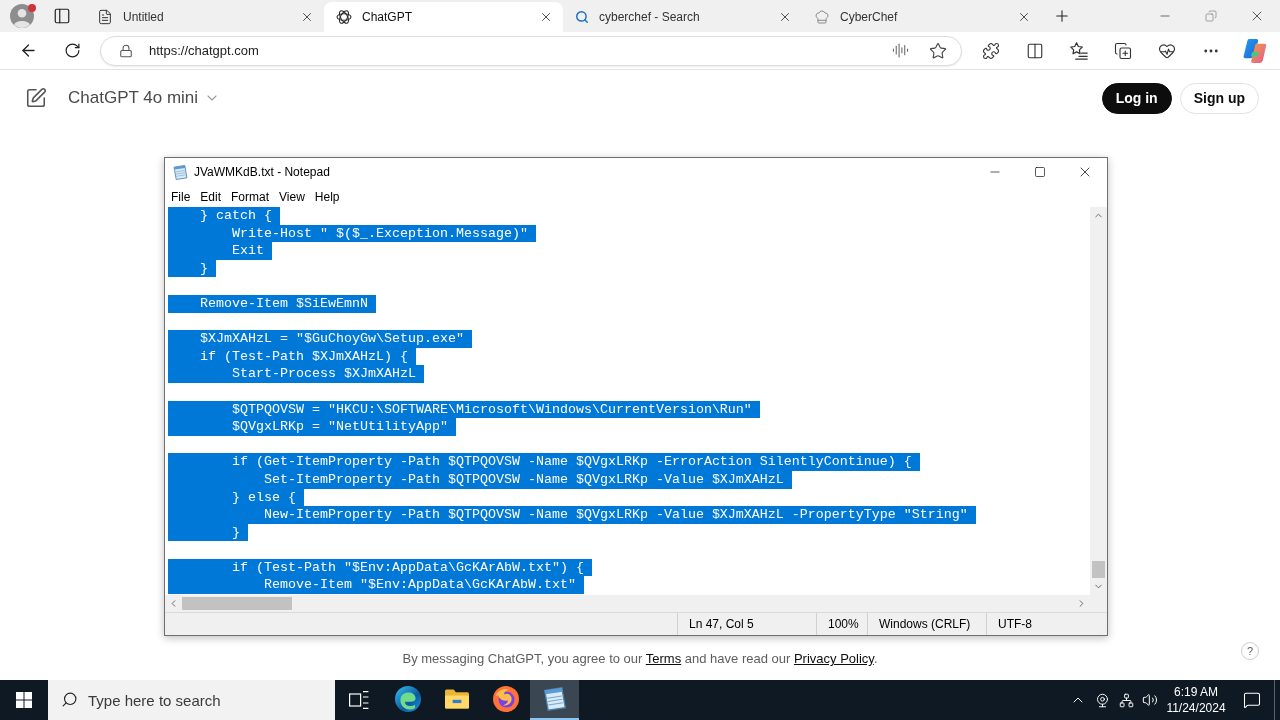 The height and width of the screenshot is (720, 1280). I want to click on puzzle-icon, so click(991, 50).